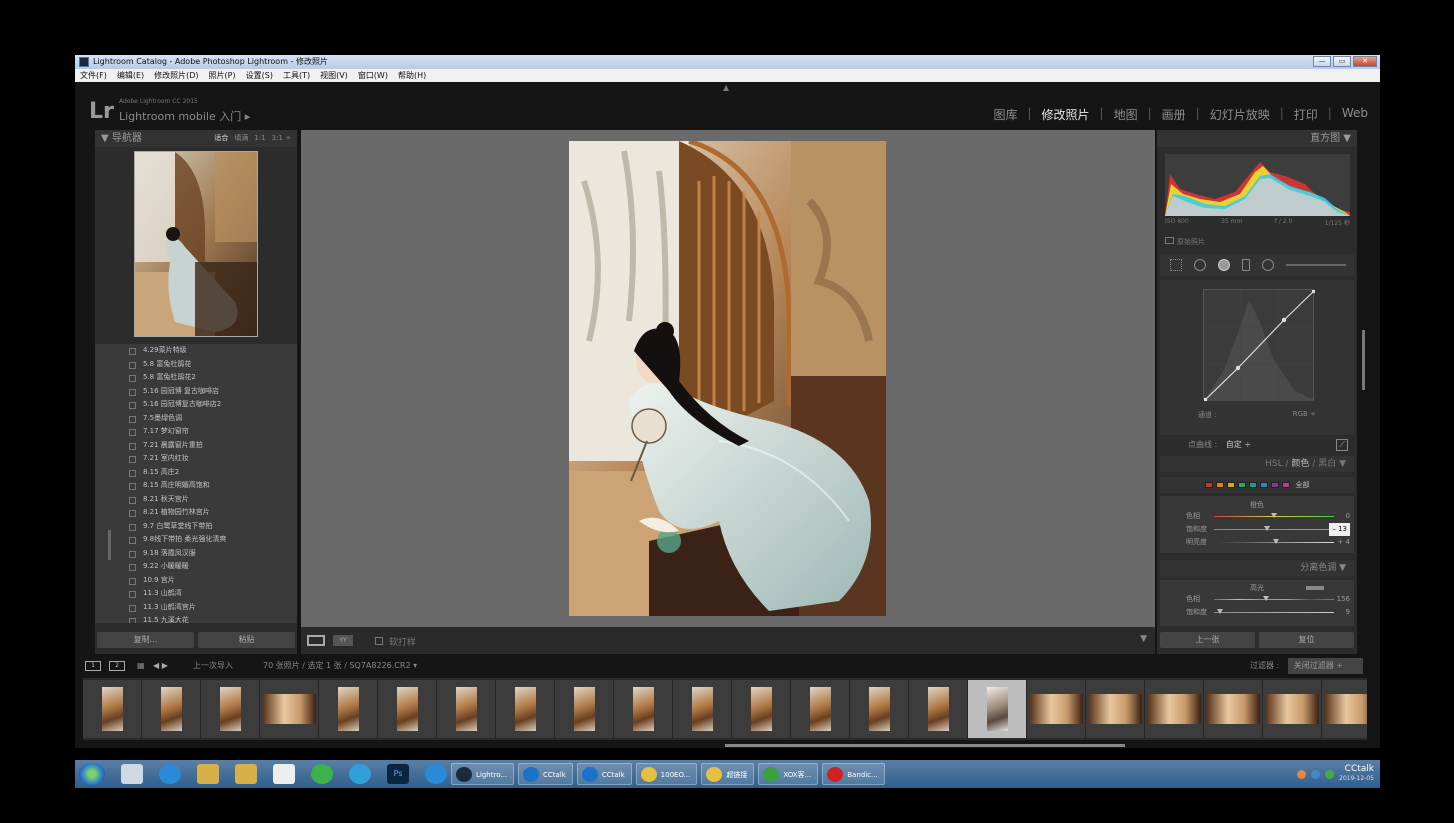 This screenshot has height=823, width=1454. What do you see at coordinates (322, 774) in the screenshot?
I see `wechat-icon` at bounding box center [322, 774].